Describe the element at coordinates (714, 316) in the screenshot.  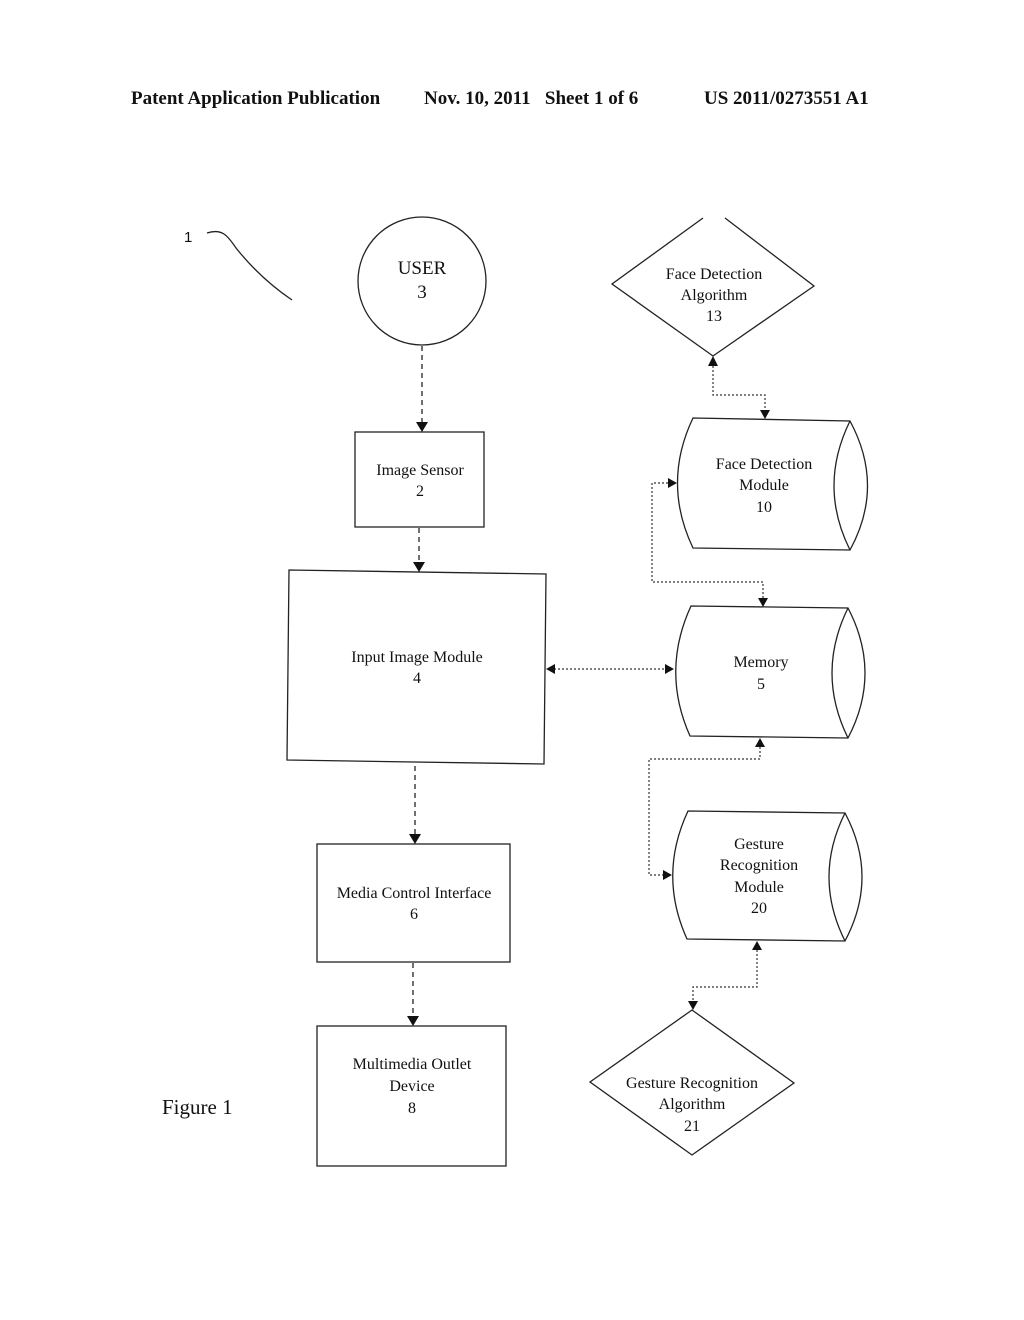
I see `face-detection-algorithm-number: 13` at that location.